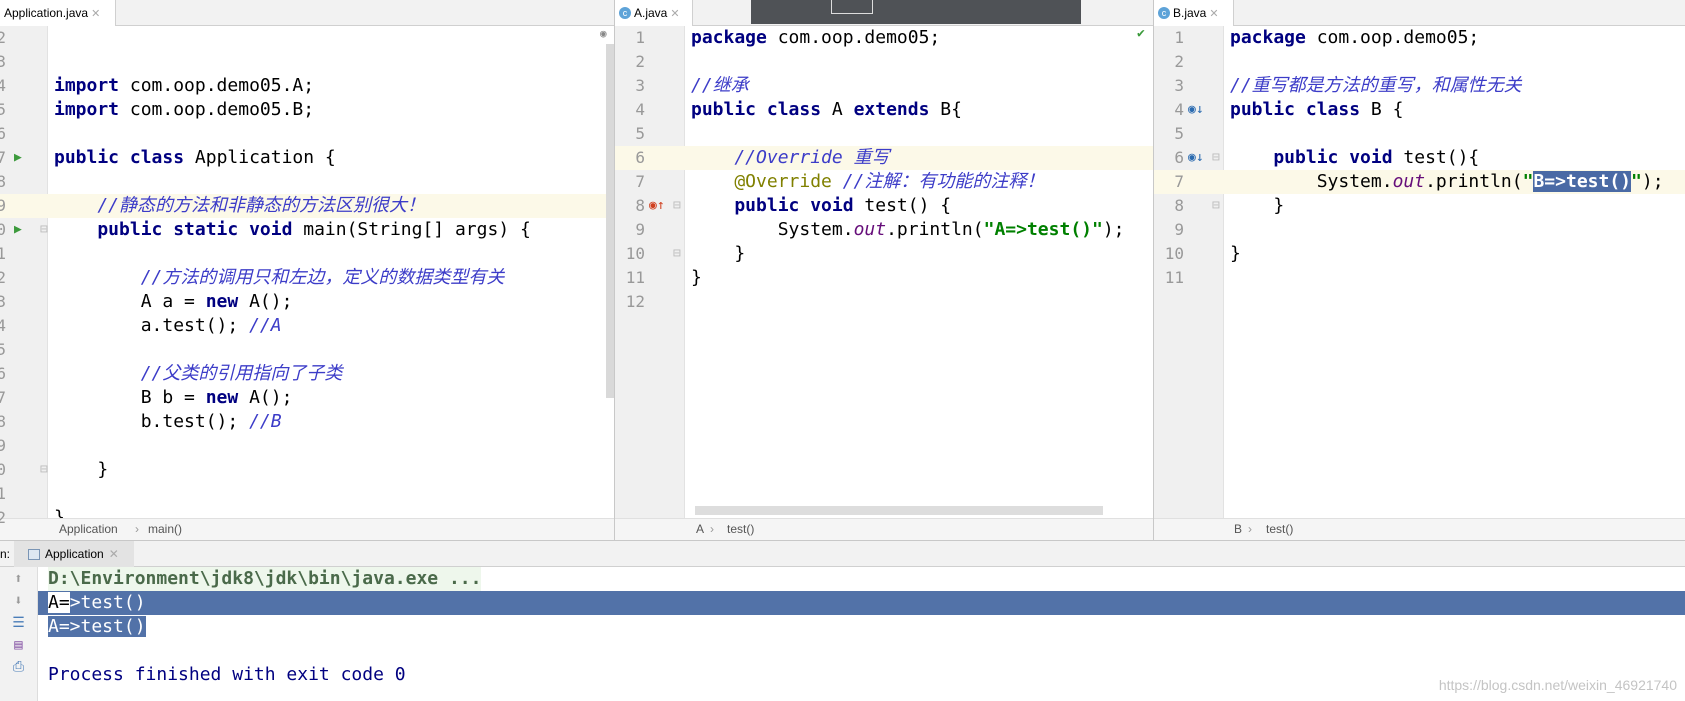  I want to click on print-icon: ⎙, so click(18, 667).